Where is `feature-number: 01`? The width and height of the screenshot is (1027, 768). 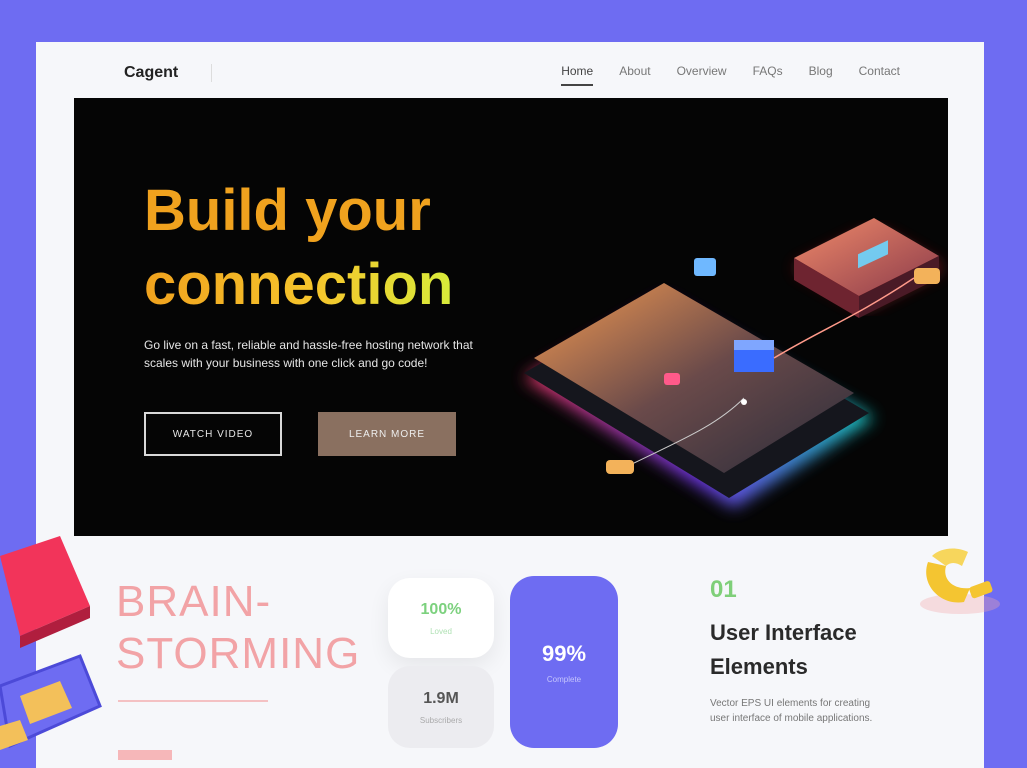
feature-number: 01 is located at coordinates (723, 589).